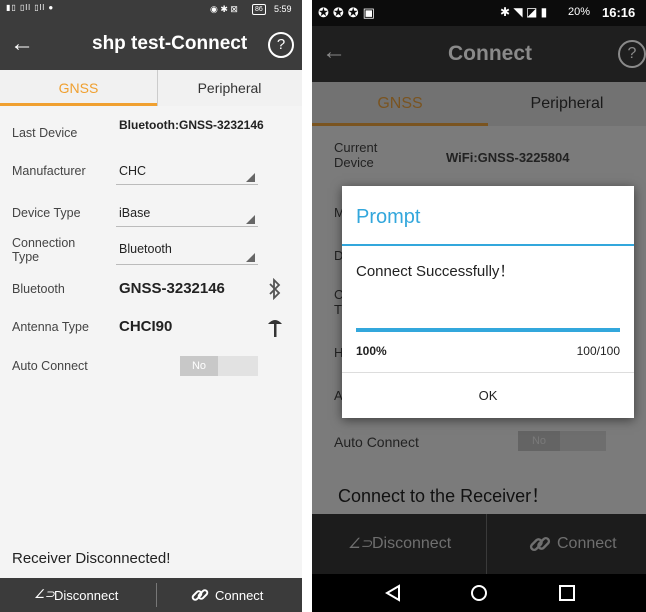 The image size is (646, 612). Describe the element at coordinates (356, 155) in the screenshot. I see `current-device-label: Current Device` at that location.